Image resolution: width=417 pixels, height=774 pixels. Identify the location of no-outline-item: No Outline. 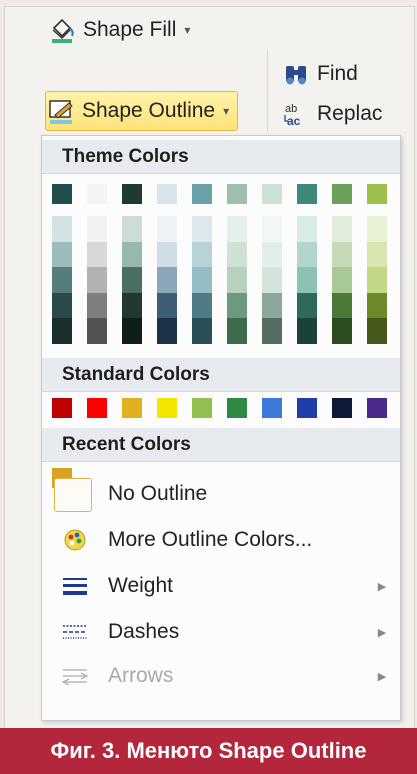
(221, 494).